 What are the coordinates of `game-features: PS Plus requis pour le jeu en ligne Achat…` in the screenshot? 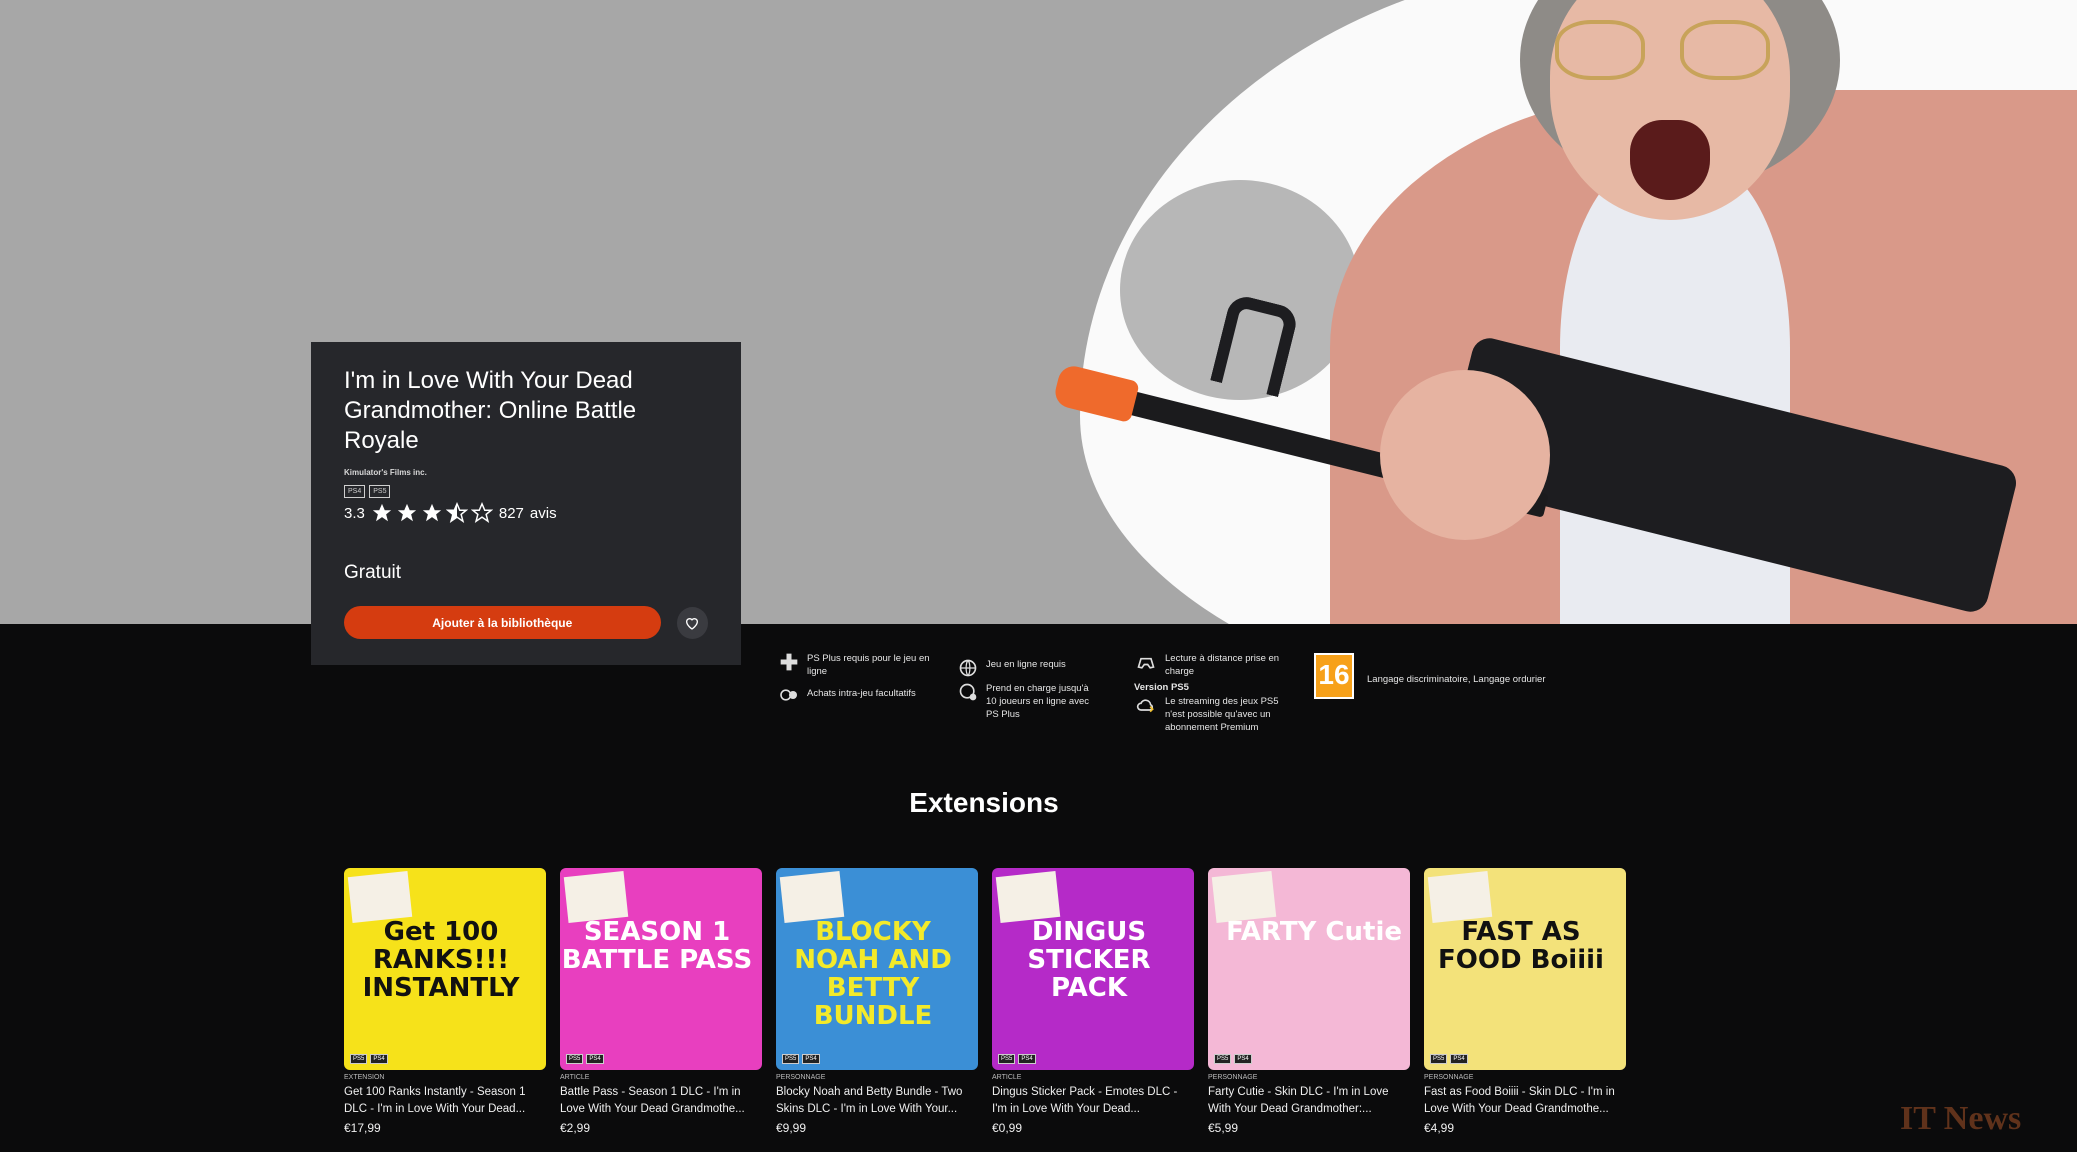 It's located at (1200, 697).